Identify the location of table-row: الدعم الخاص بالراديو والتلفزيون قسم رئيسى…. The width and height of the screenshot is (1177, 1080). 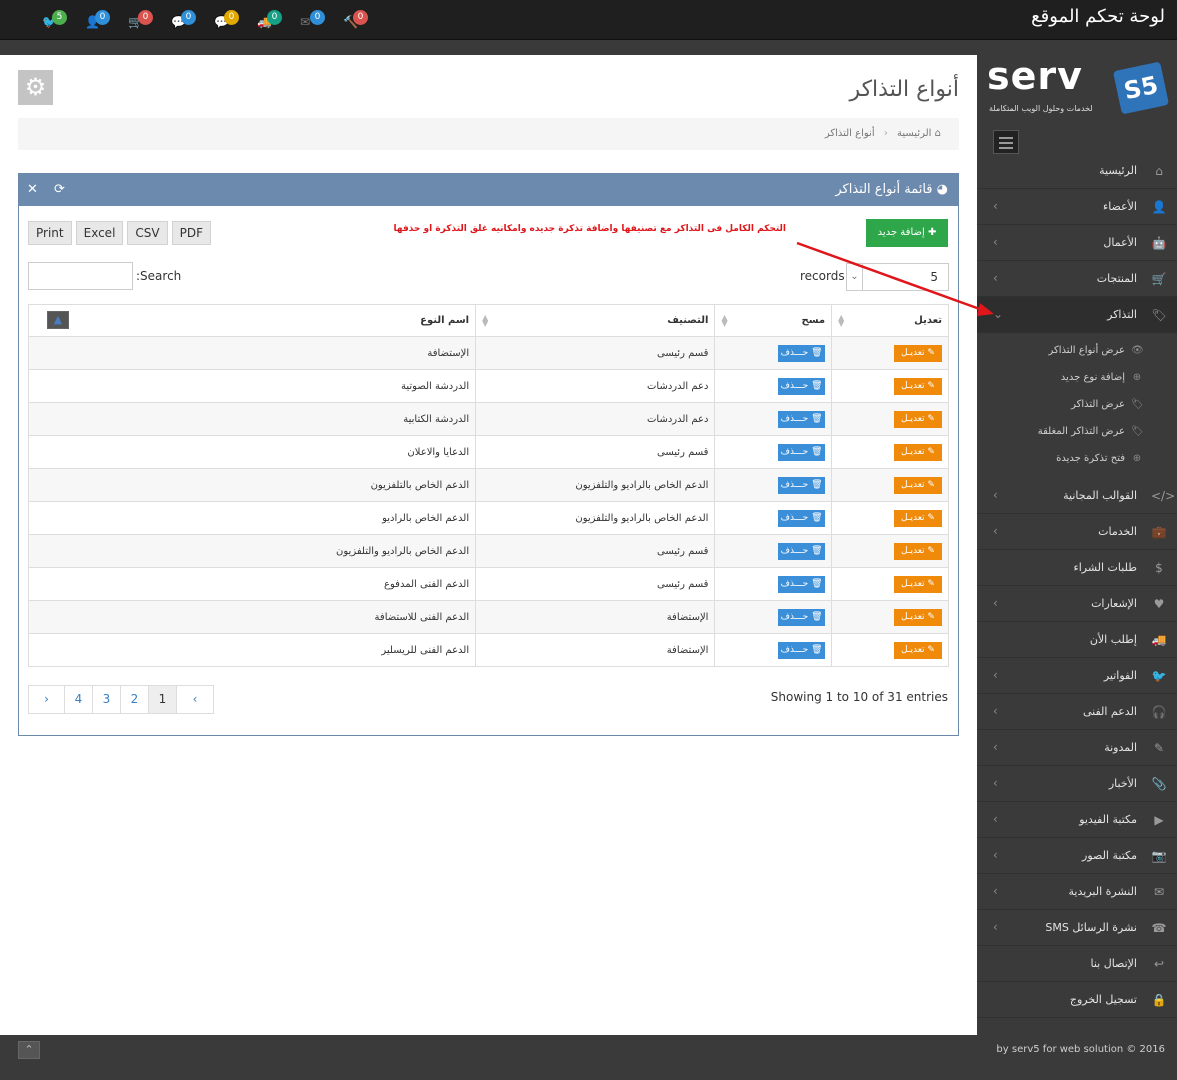
(488, 551).